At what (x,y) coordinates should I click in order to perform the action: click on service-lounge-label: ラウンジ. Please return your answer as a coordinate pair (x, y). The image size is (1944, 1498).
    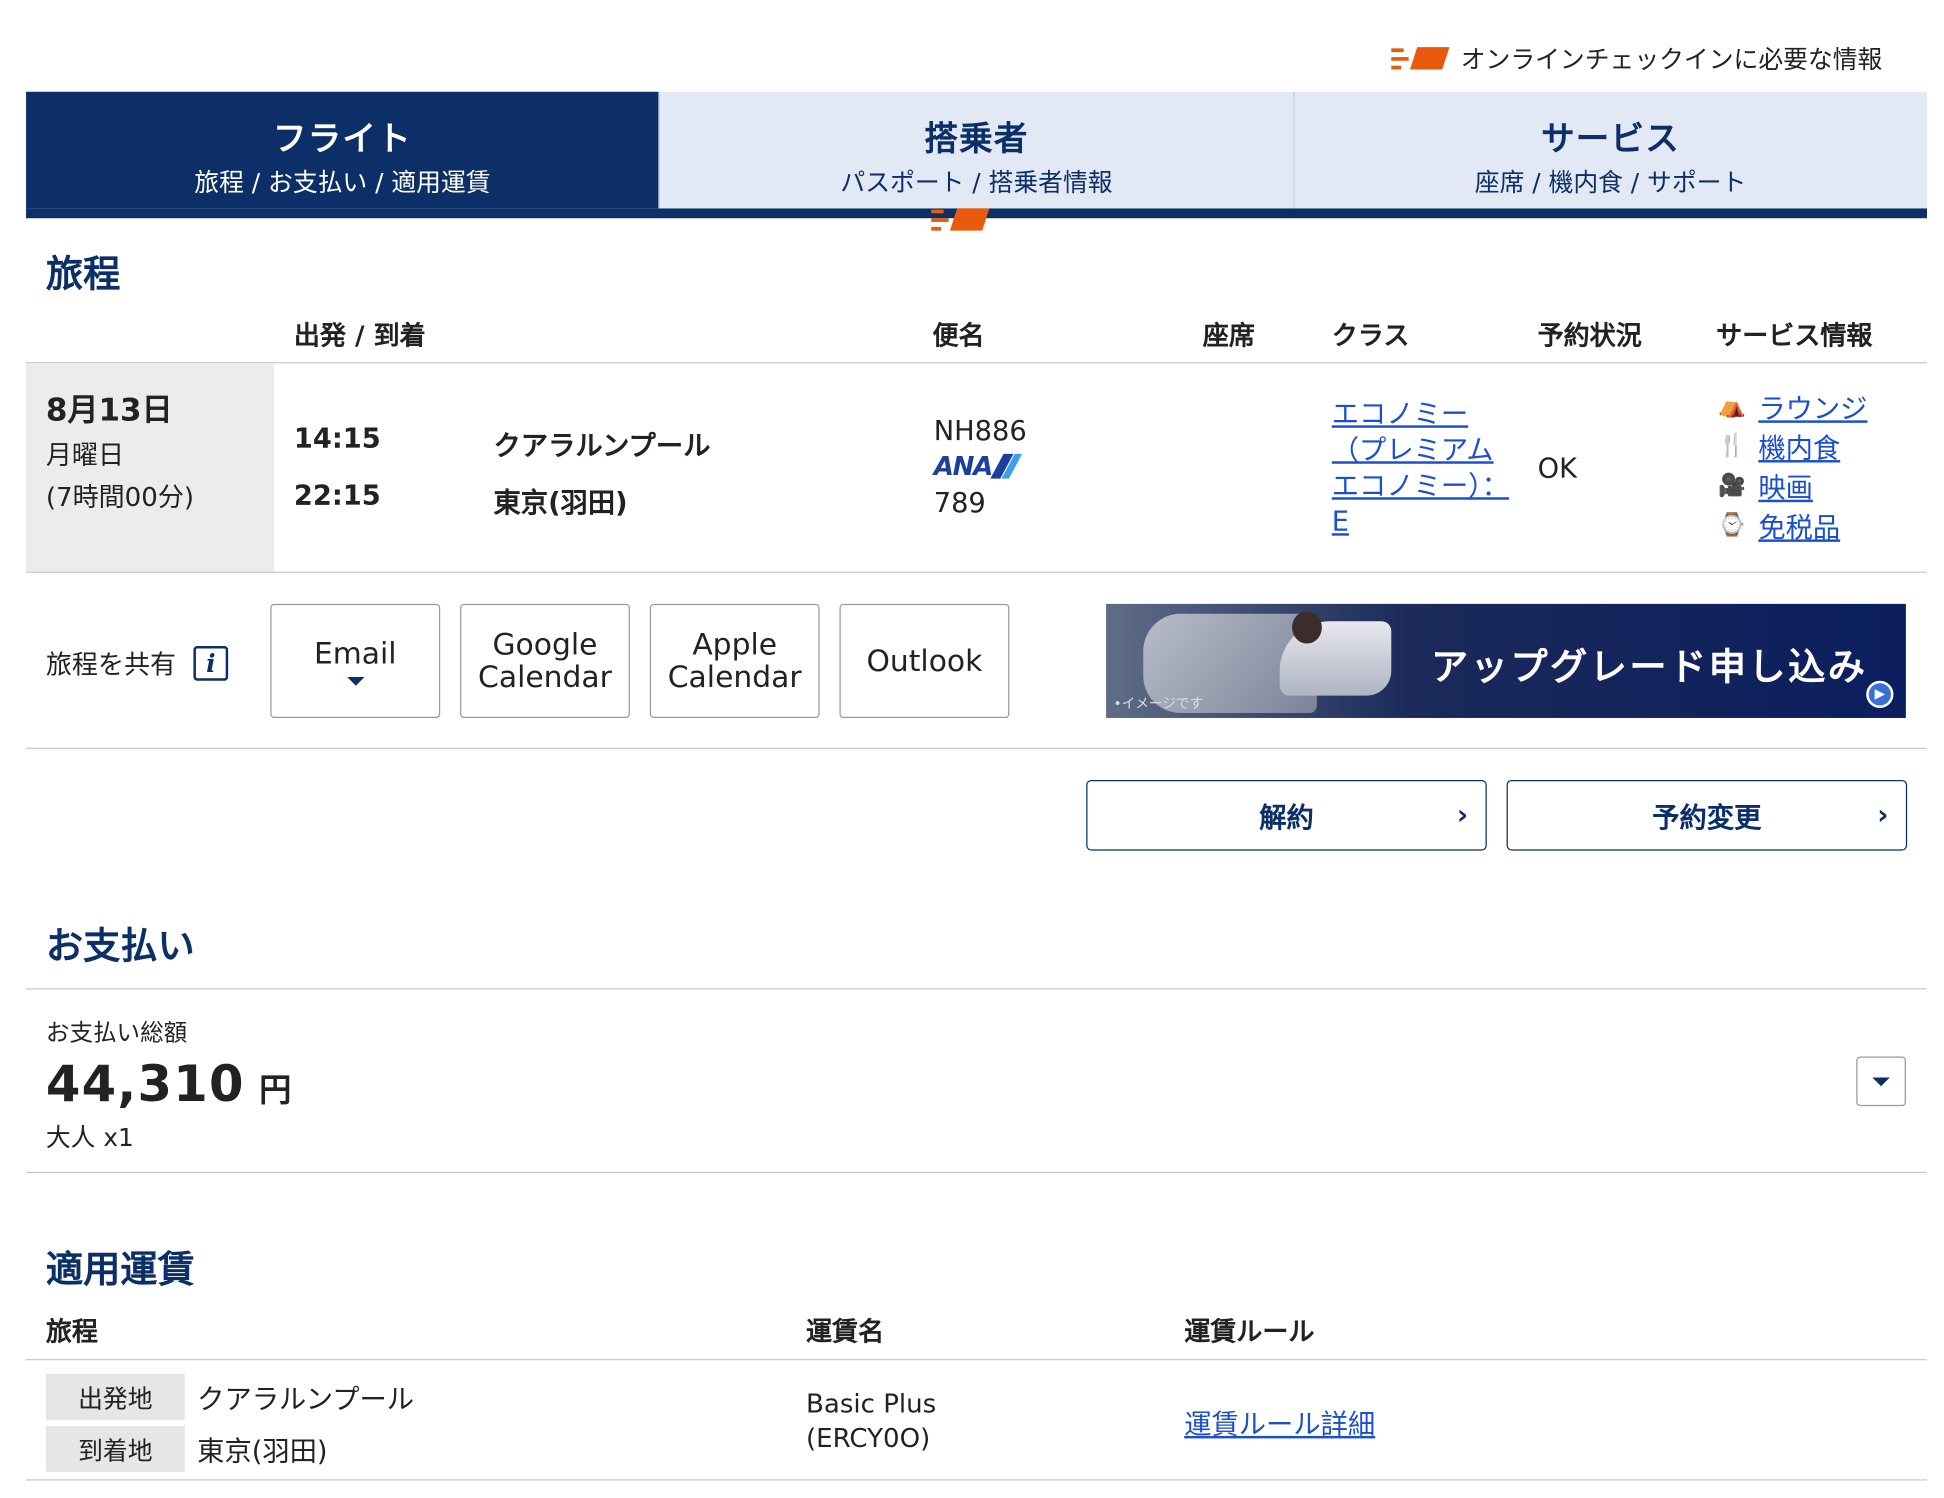
    Looking at the image, I should click on (1813, 410).